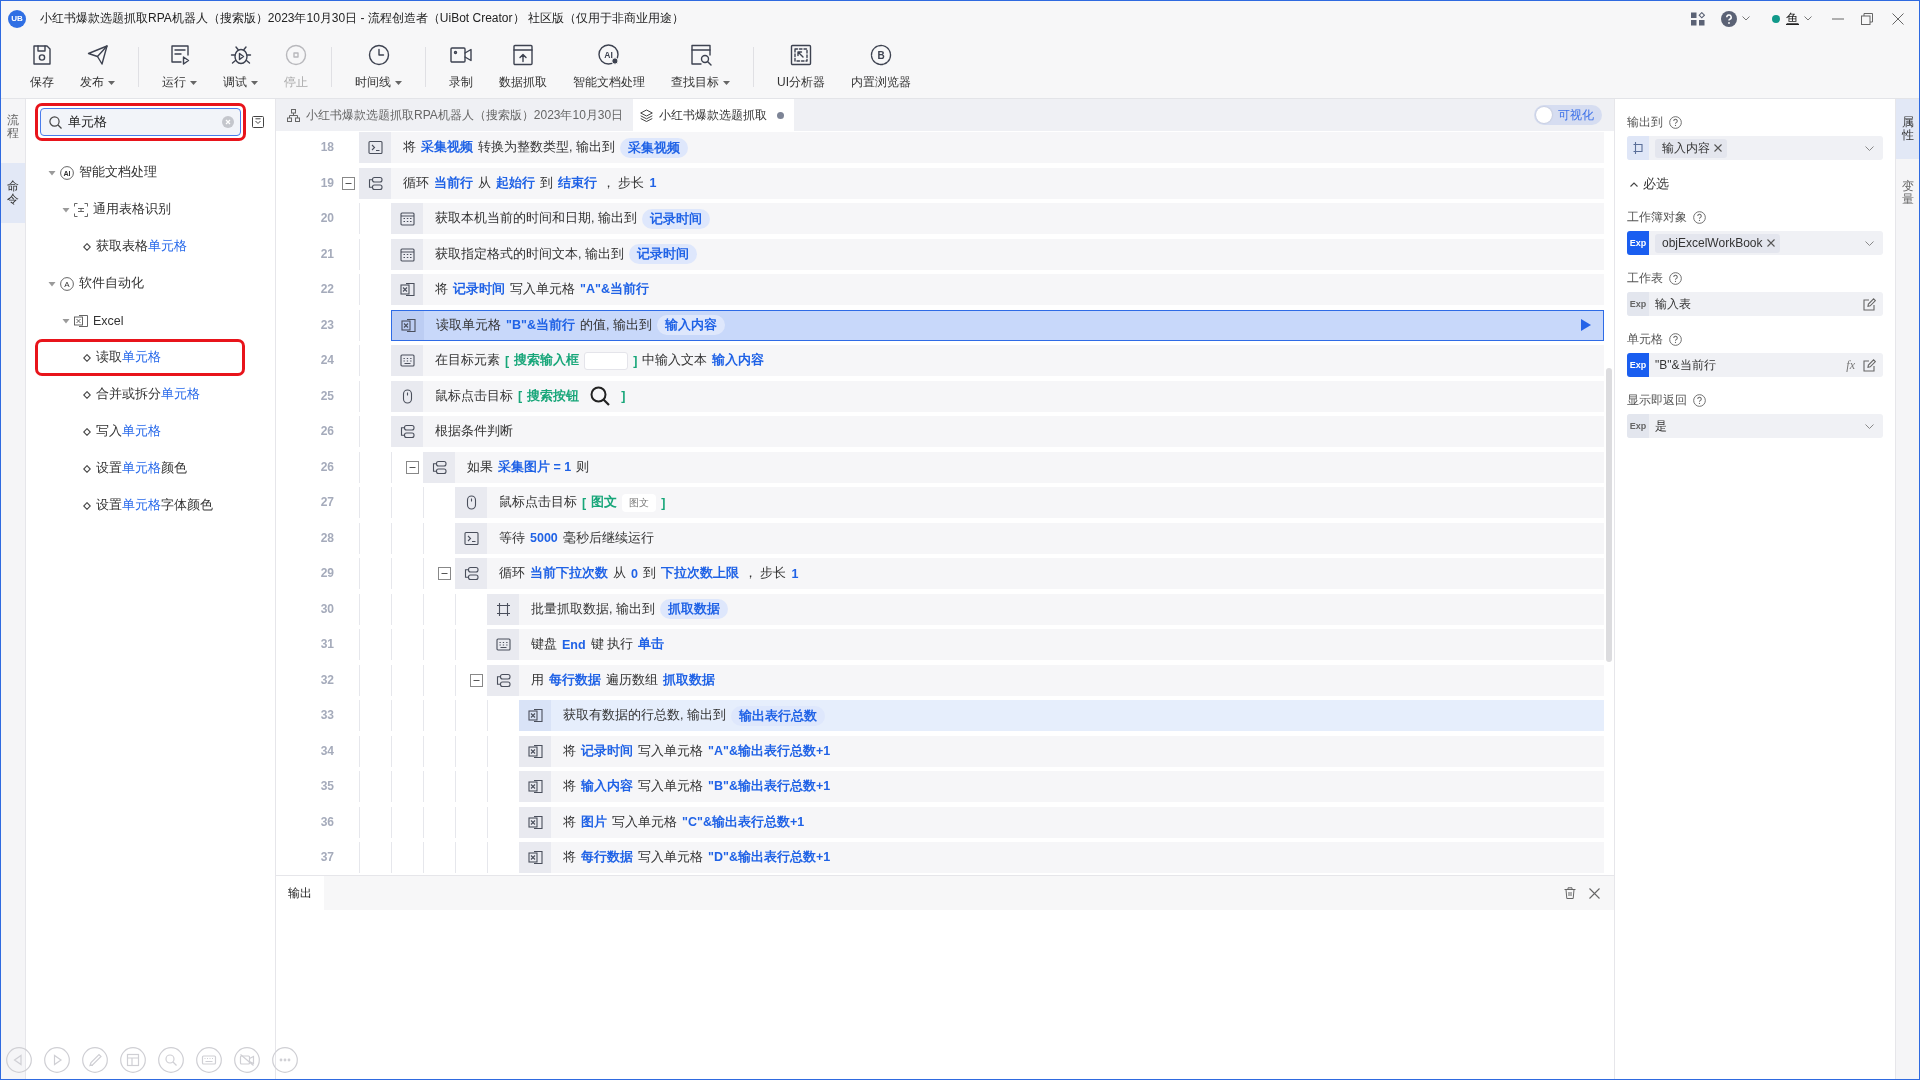  Describe the element at coordinates (981, 183) in the screenshot. I see `command-row: 循环 当前行 从 起始行 到 结束行 ， 步长 1` at that location.